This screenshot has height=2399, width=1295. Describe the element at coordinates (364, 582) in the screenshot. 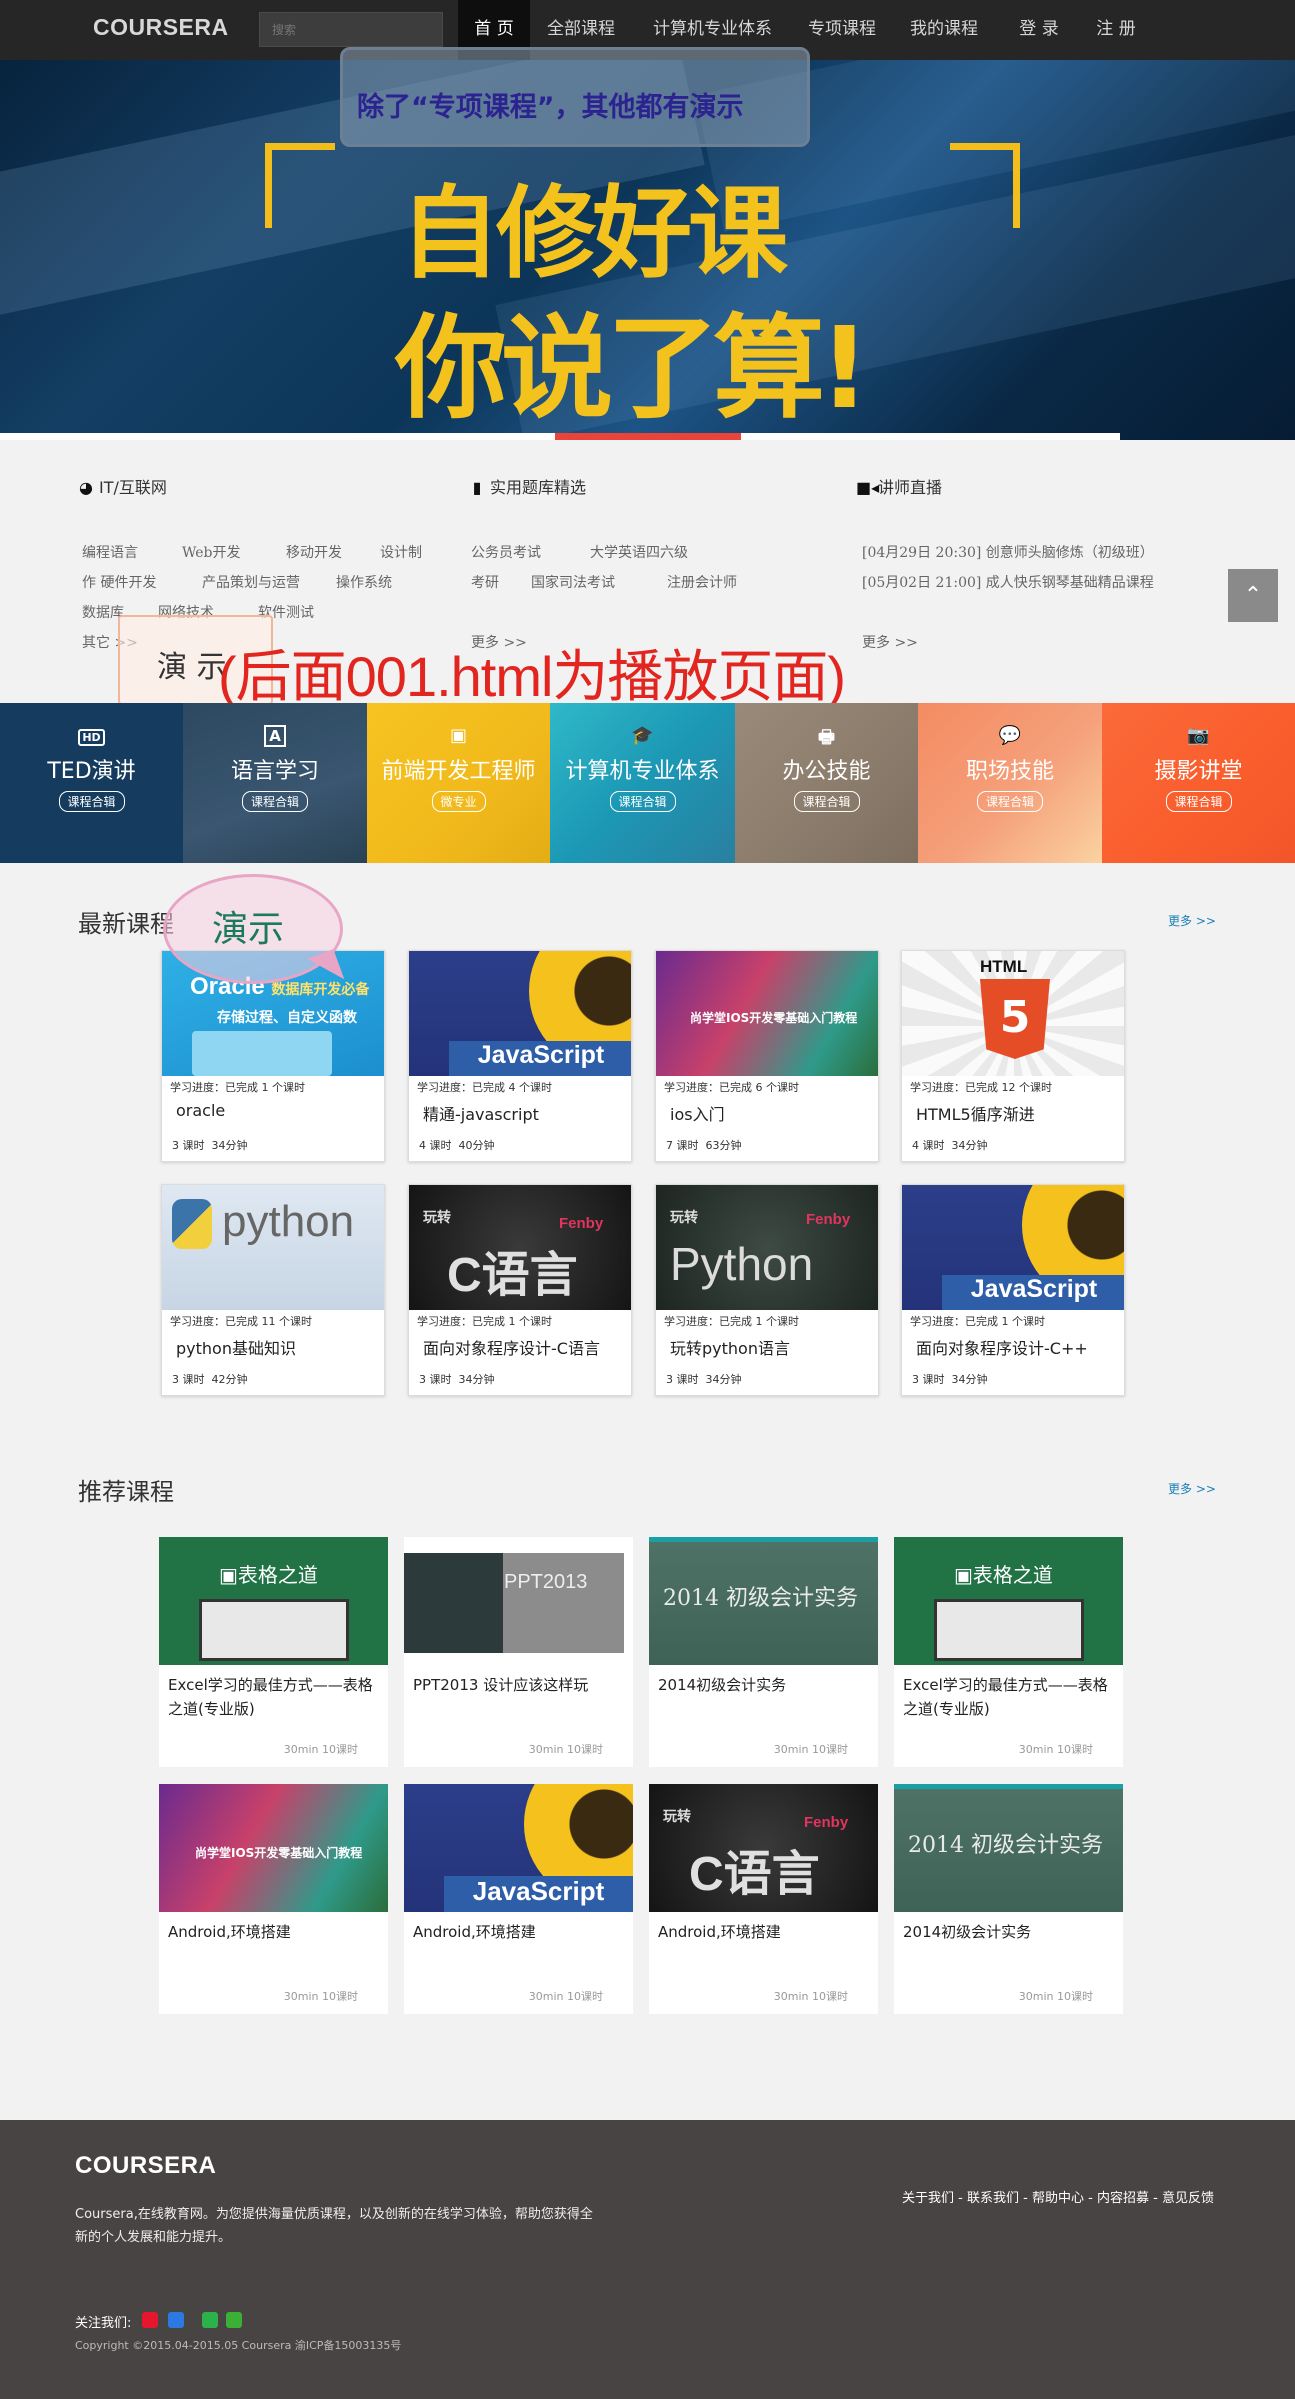

I see `category-link: 操作系统` at that location.